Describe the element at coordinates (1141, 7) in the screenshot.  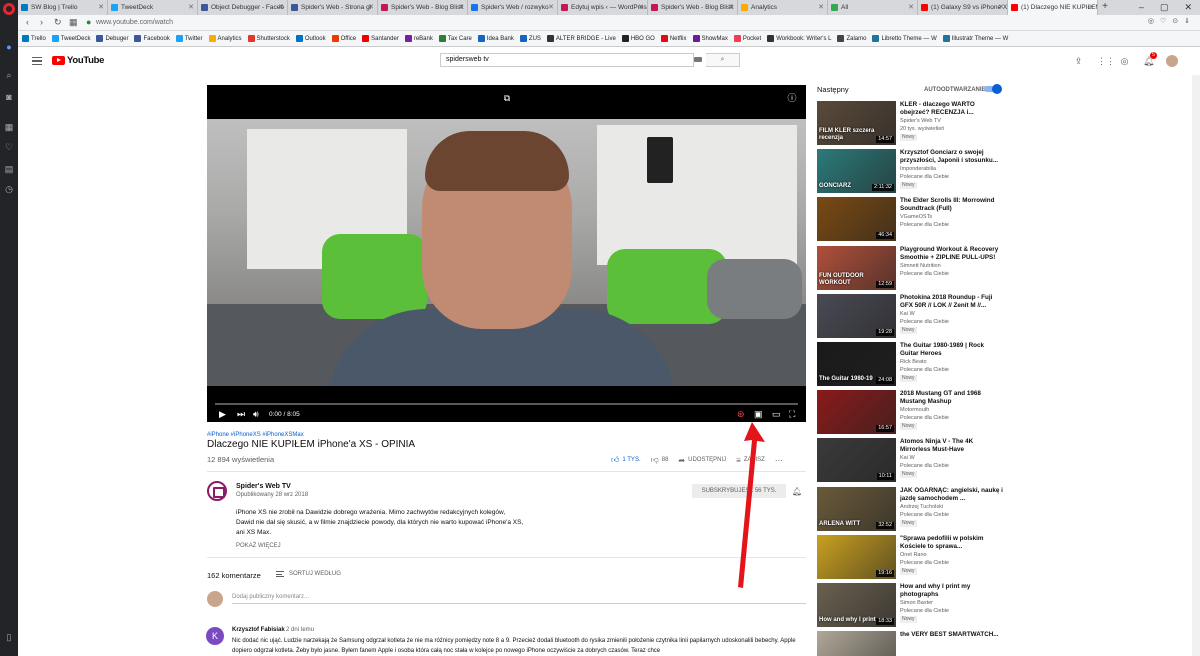
I see `minimize-icon: –` at that location.